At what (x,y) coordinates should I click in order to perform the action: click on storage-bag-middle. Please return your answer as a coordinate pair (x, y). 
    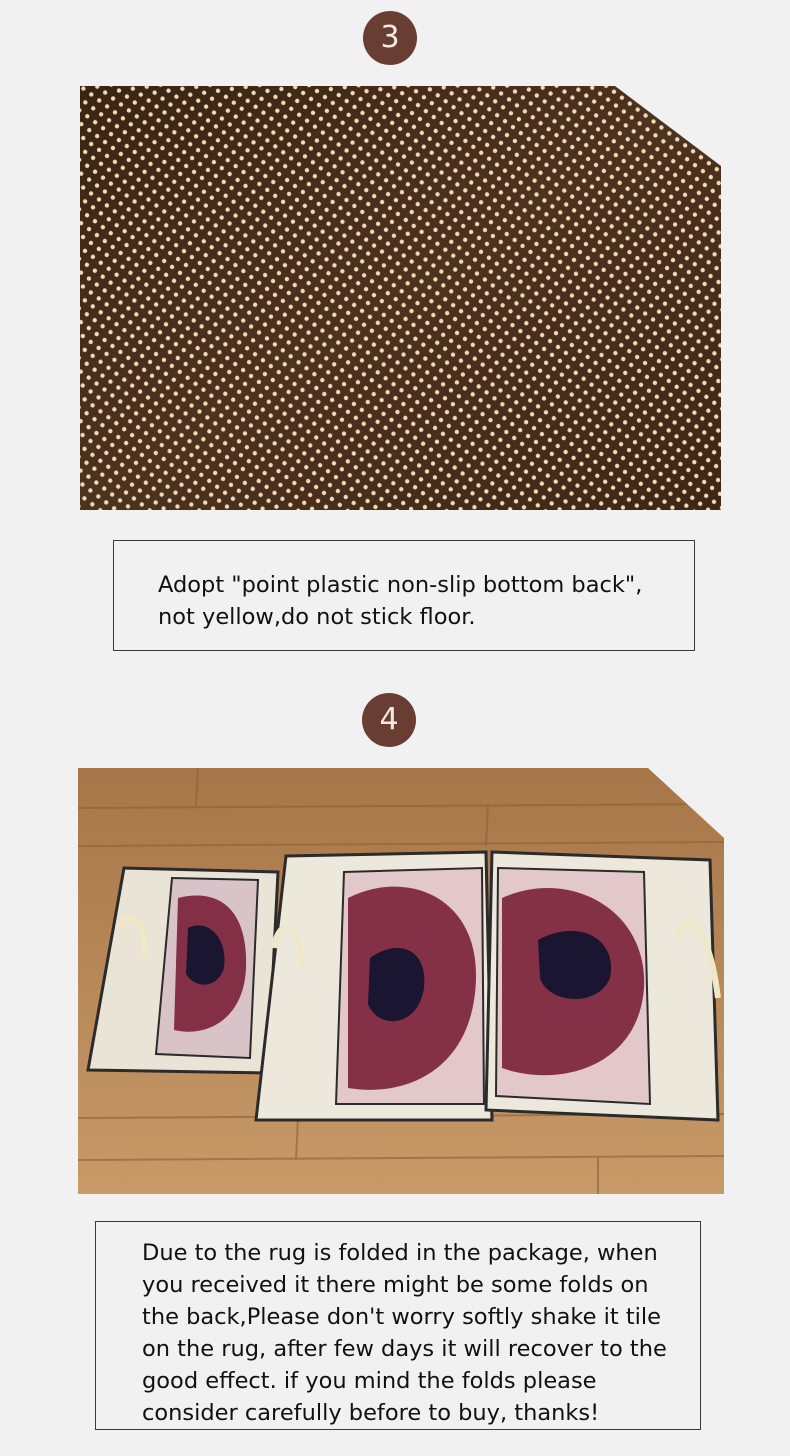
    Looking at the image, I should click on (374, 986).